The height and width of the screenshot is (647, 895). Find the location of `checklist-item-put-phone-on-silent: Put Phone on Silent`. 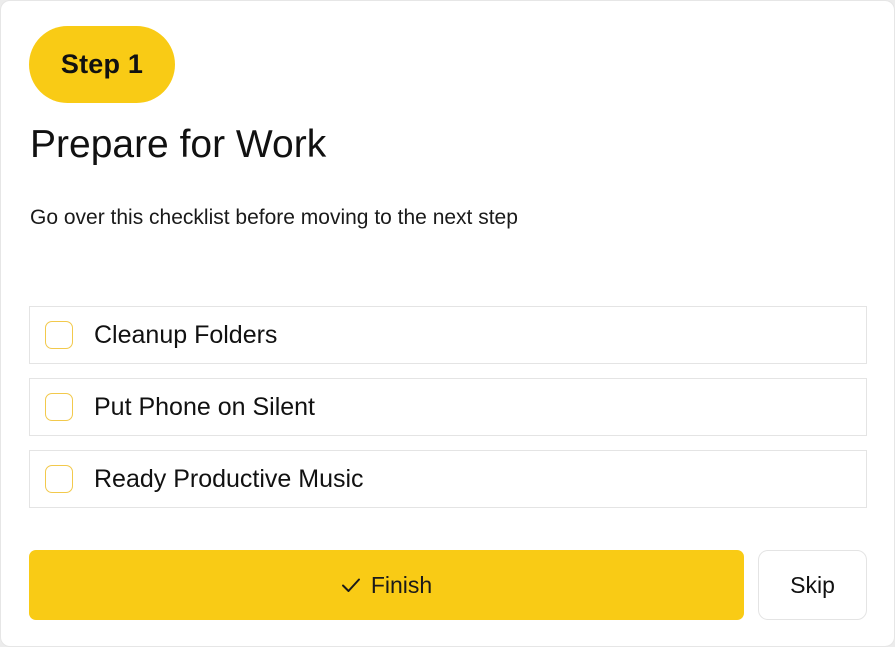

checklist-item-put-phone-on-silent: Put Phone on Silent is located at coordinates (448, 407).